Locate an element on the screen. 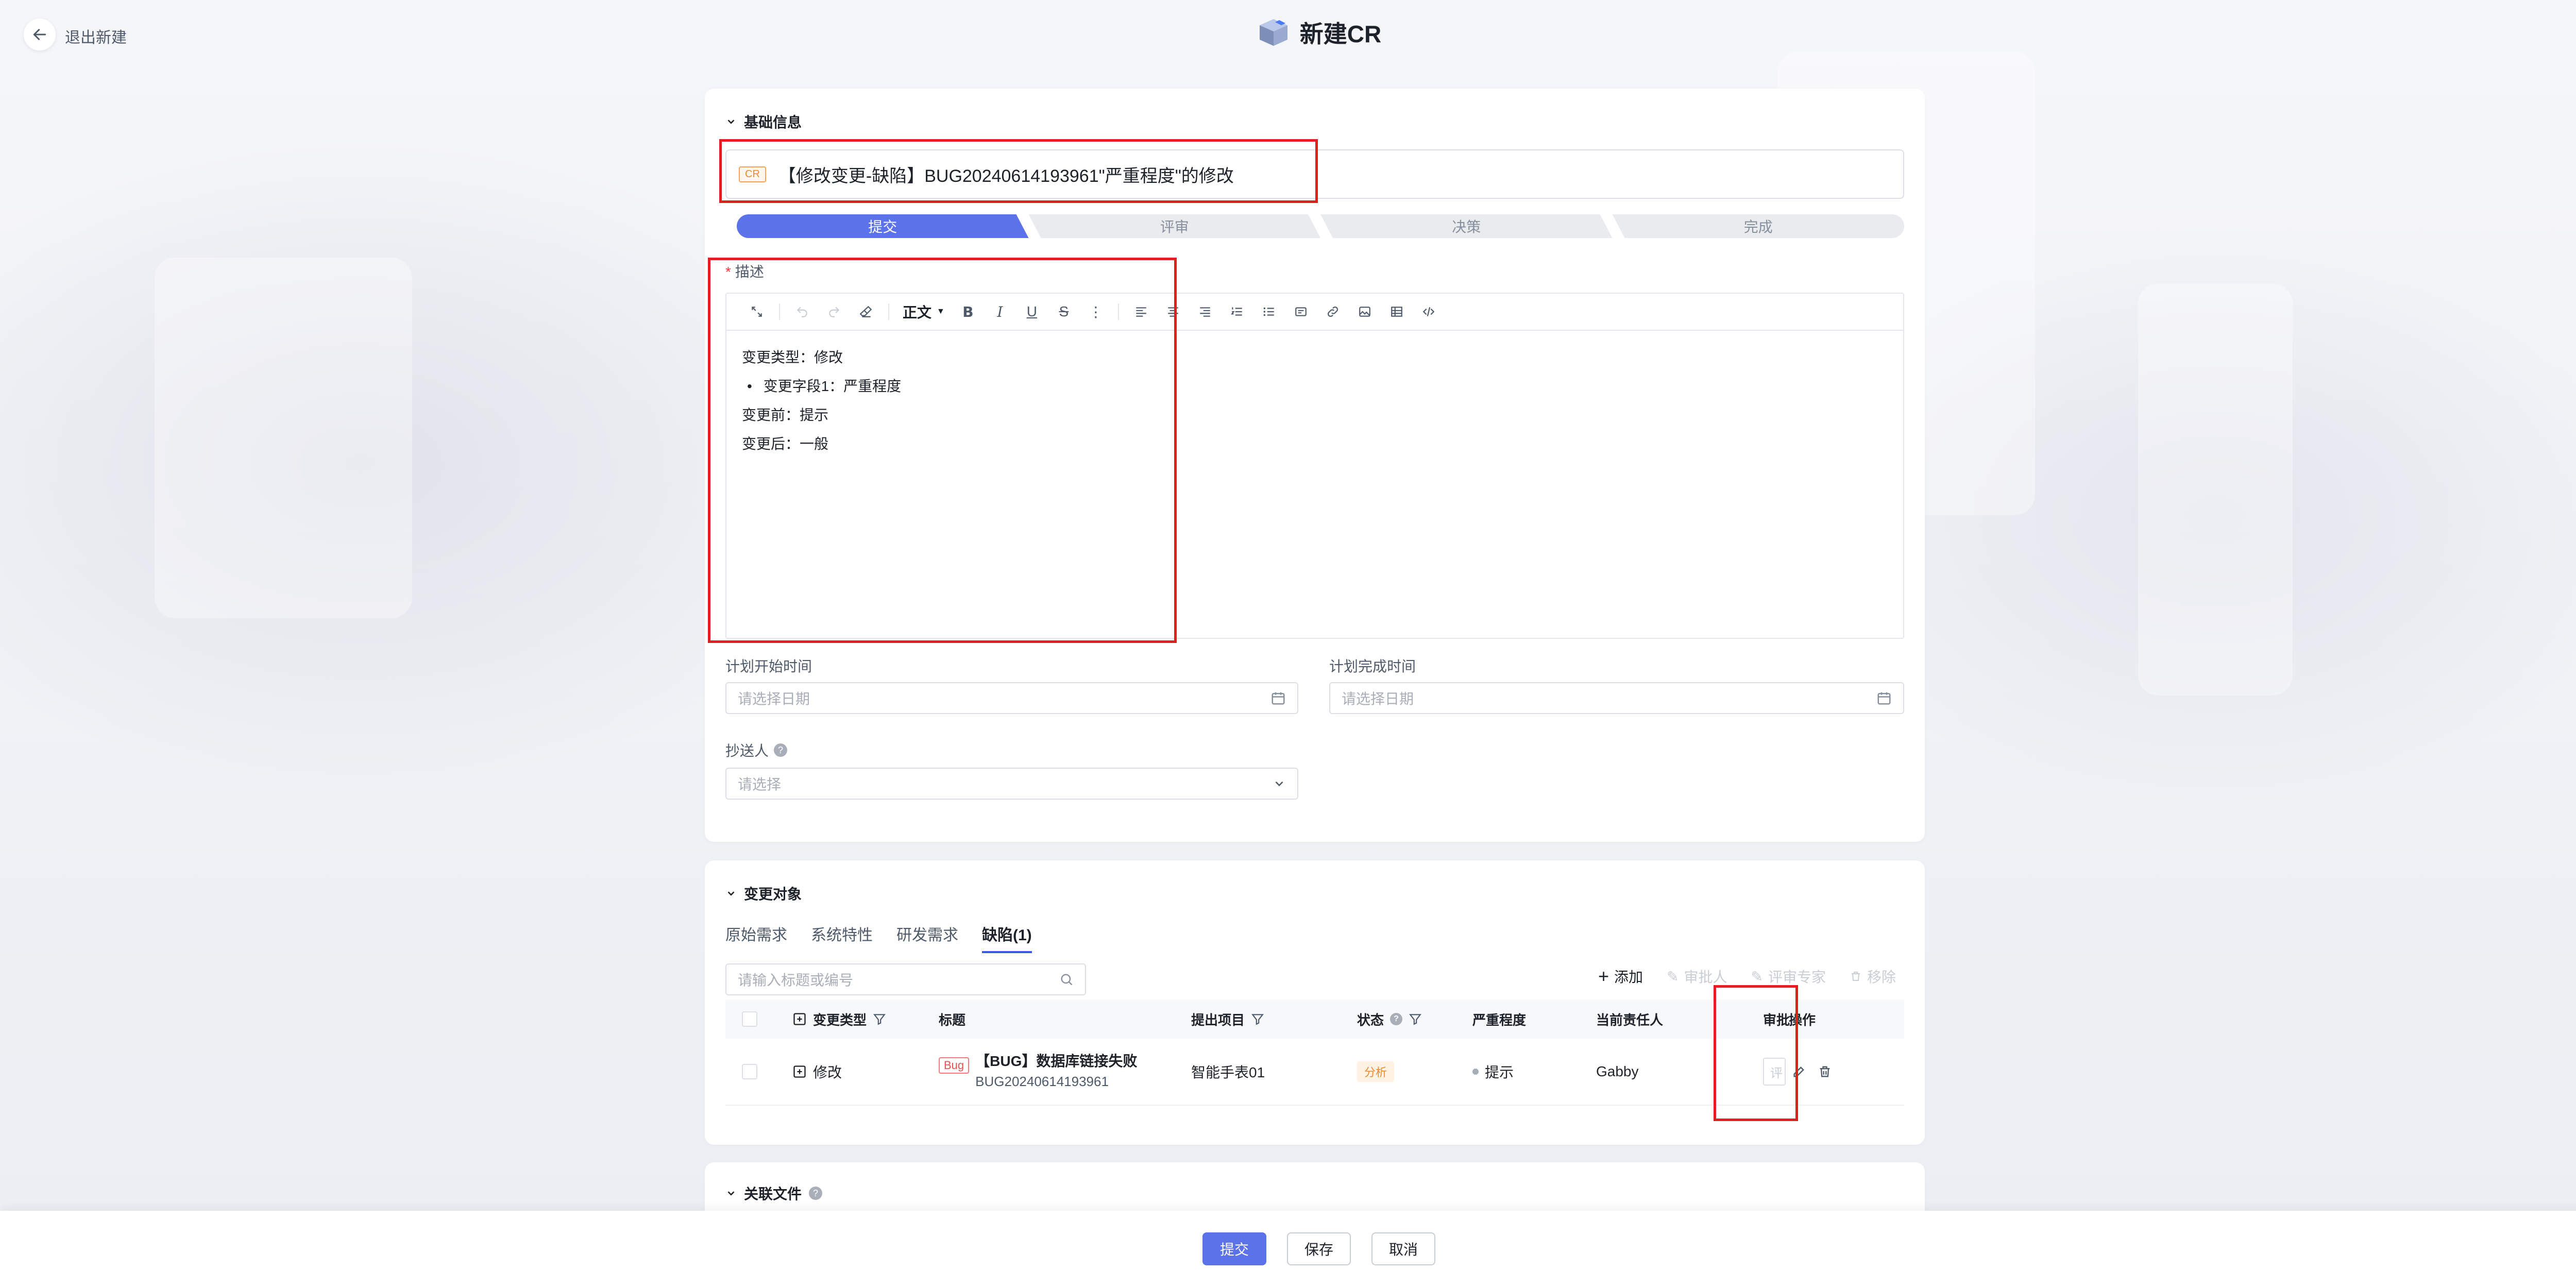 The width and height of the screenshot is (2576, 1287). approver-button: ✎ 审批人 is located at coordinates (1697, 976).